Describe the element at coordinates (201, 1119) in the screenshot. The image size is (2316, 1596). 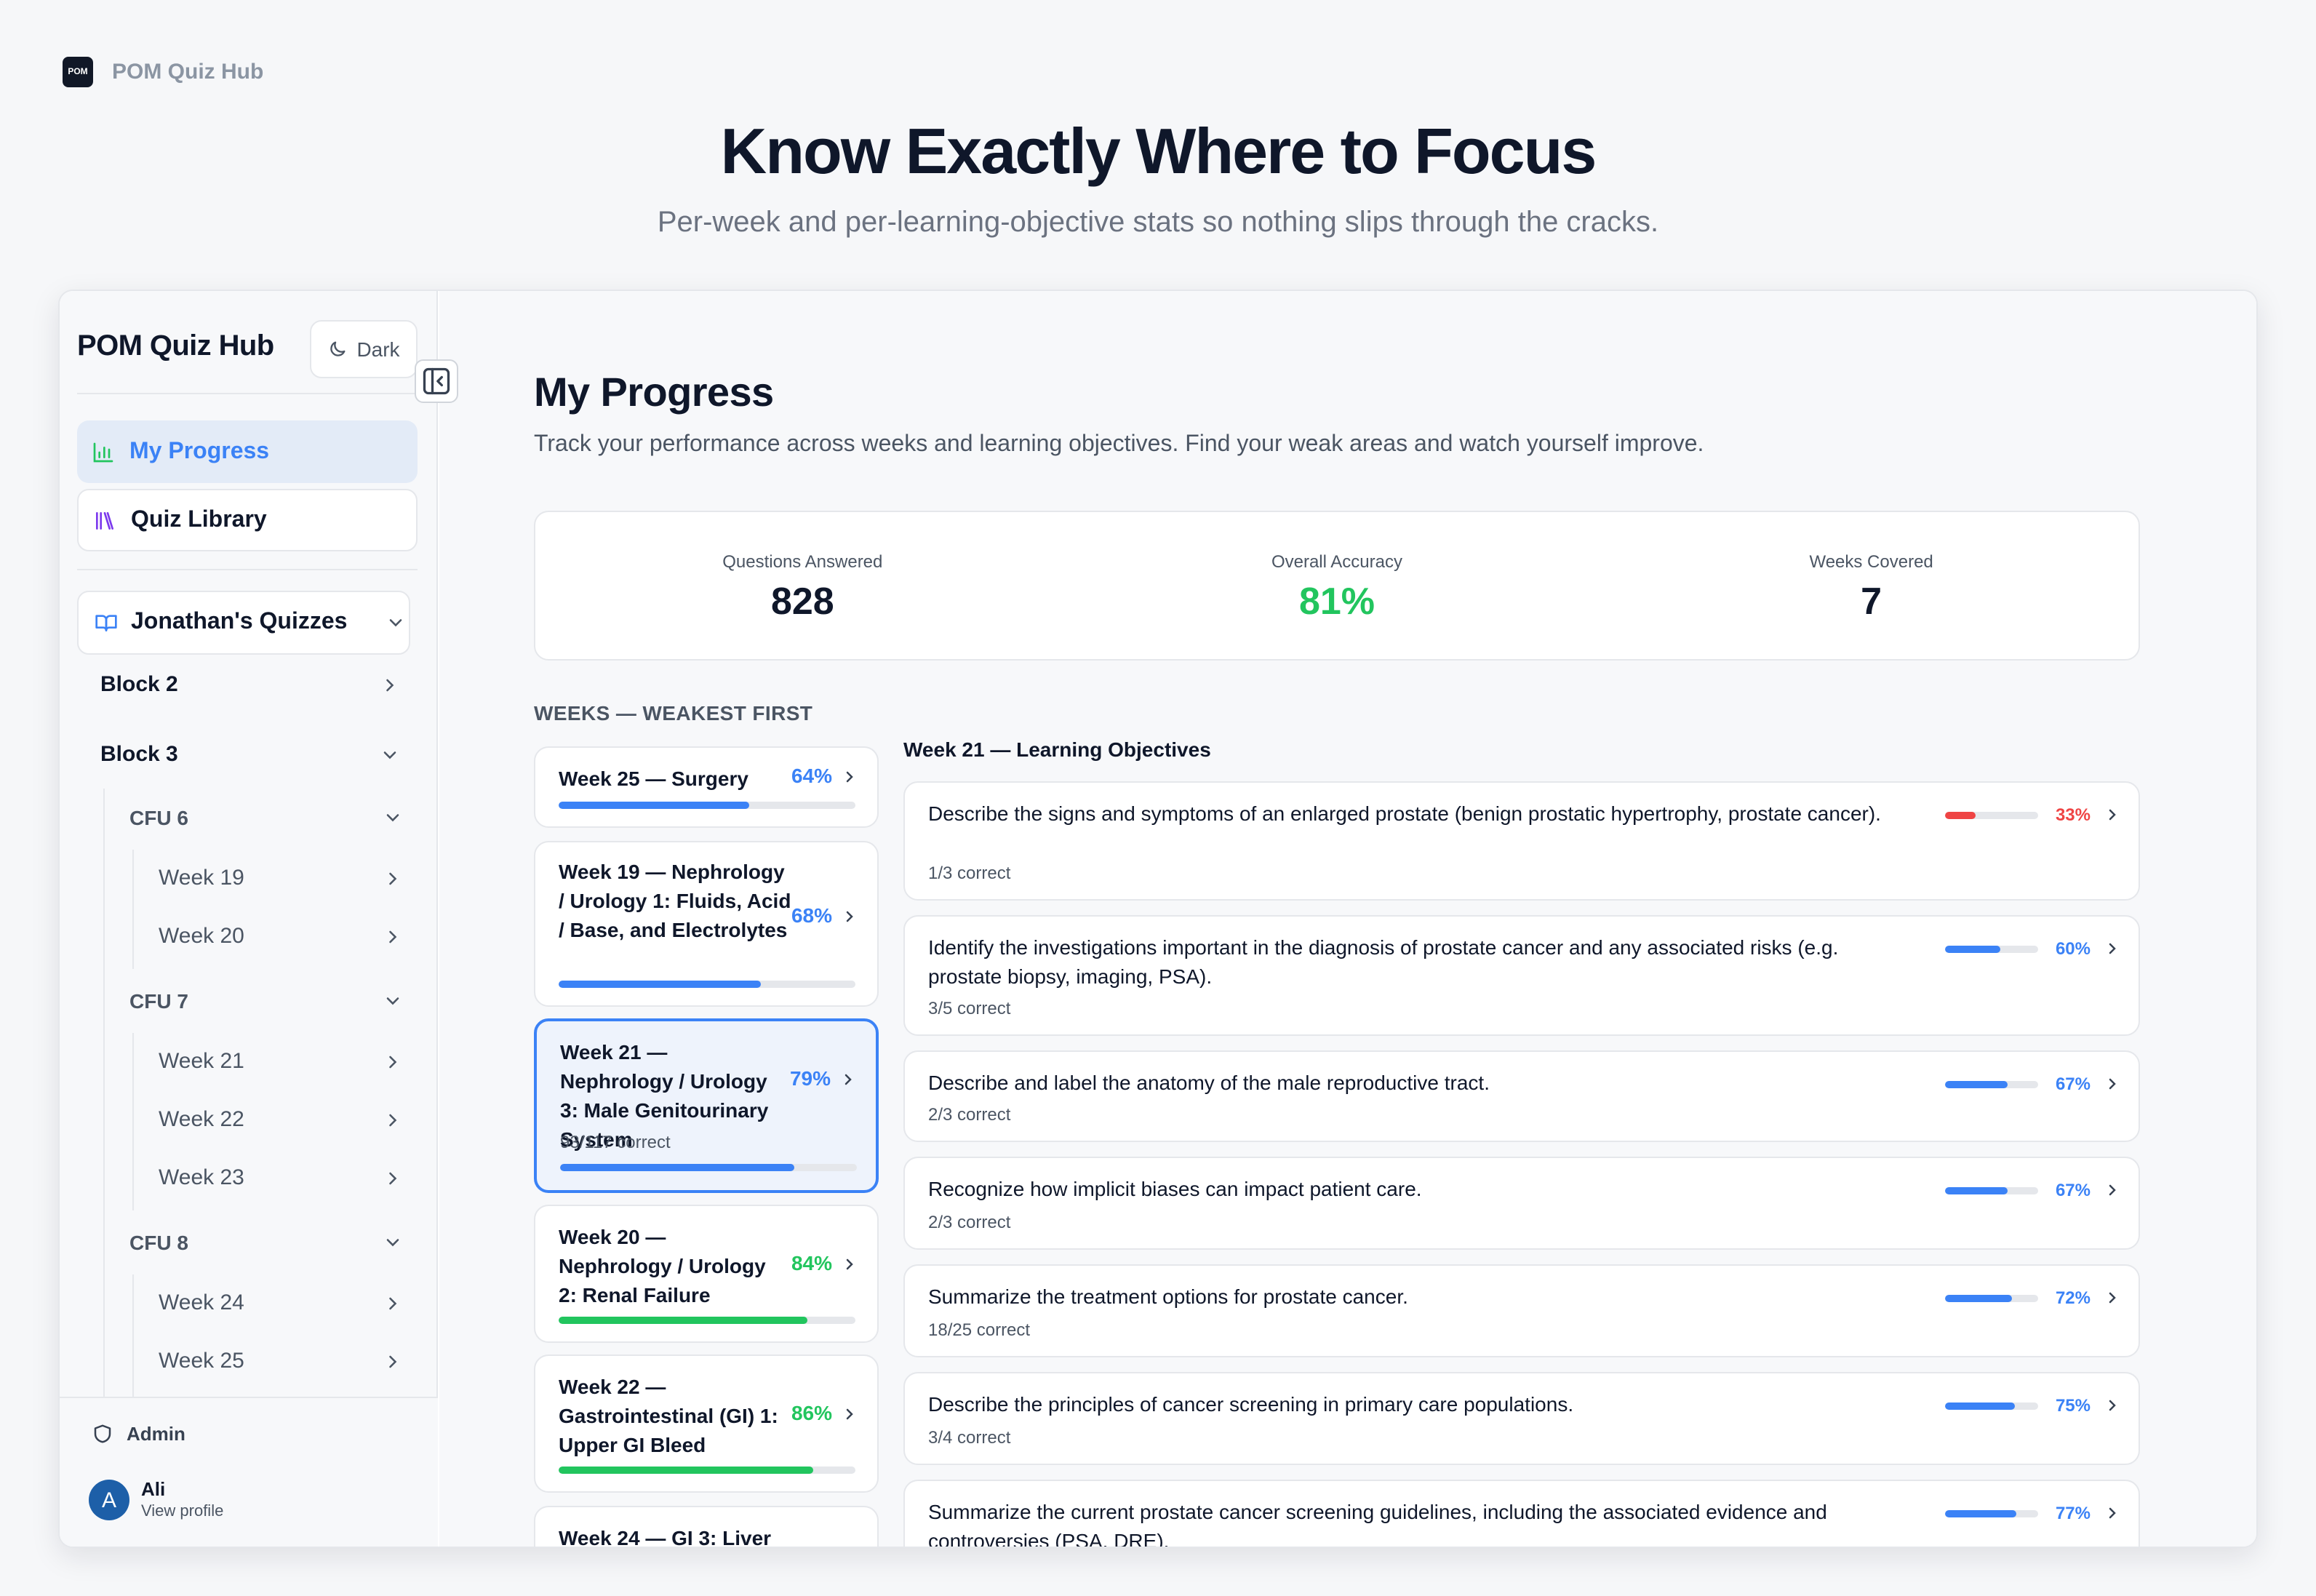
I see `tree-label: Week 22` at that location.